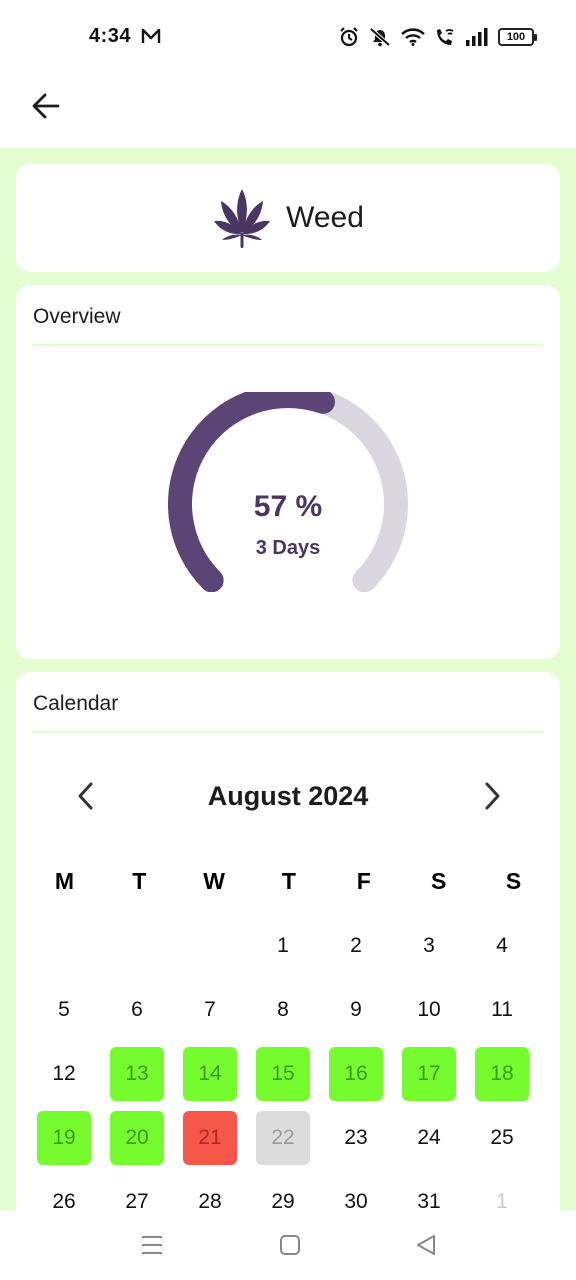 This screenshot has height=1280, width=576. Describe the element at coordinates (76, 703) in the screenshot. I see `calendar-header: Calendar` at that location.